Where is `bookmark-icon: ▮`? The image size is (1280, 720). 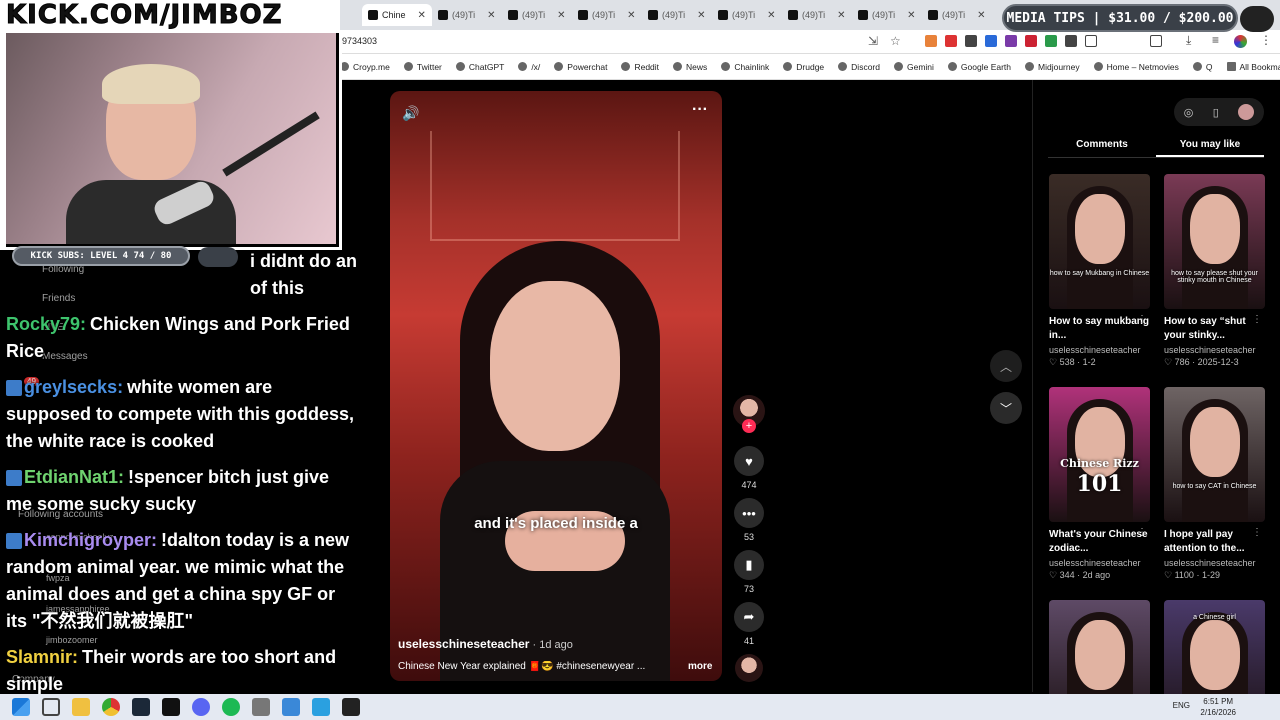
bookmark-icon: ▮ is located at coordinates (749, 565).